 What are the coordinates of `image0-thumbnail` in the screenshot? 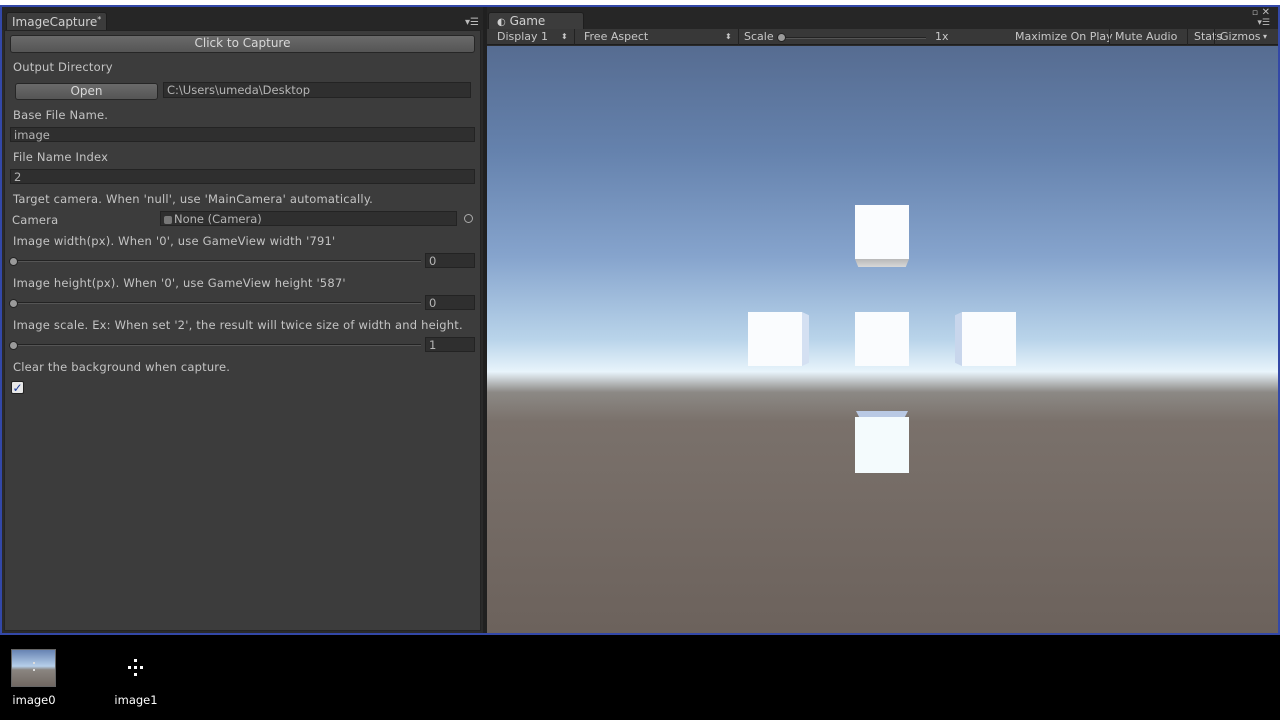 It's located at (33, 668).